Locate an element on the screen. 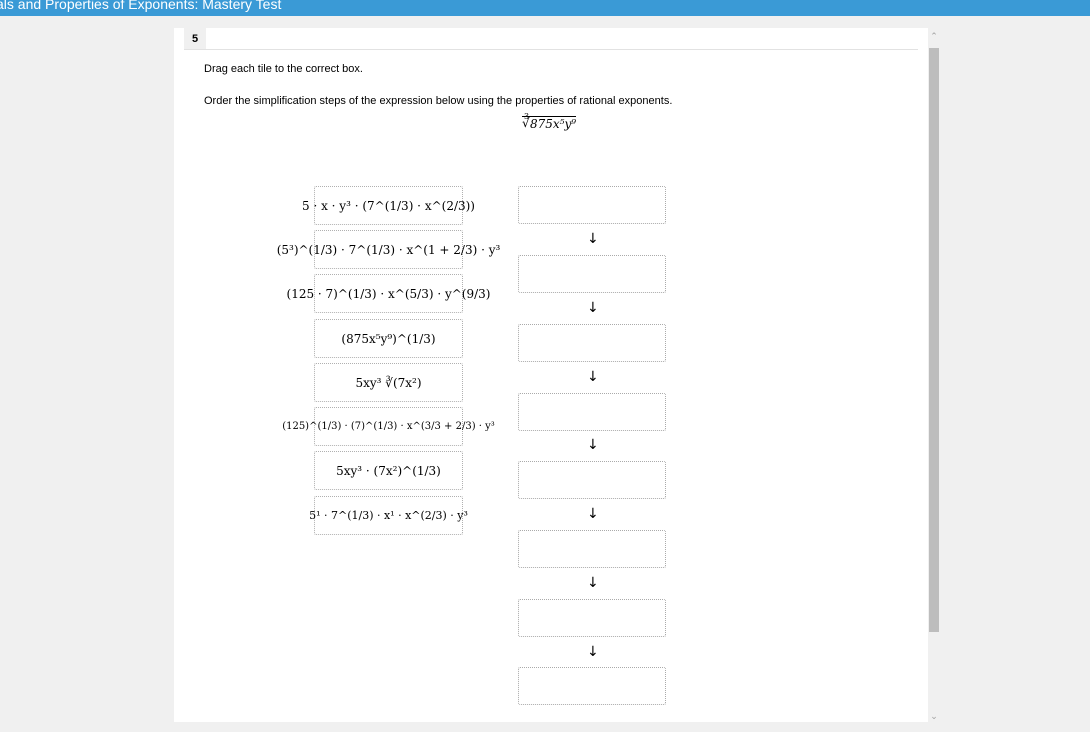  scrollbar: ⌃ ⌄ is located at coordinates (934, 375).